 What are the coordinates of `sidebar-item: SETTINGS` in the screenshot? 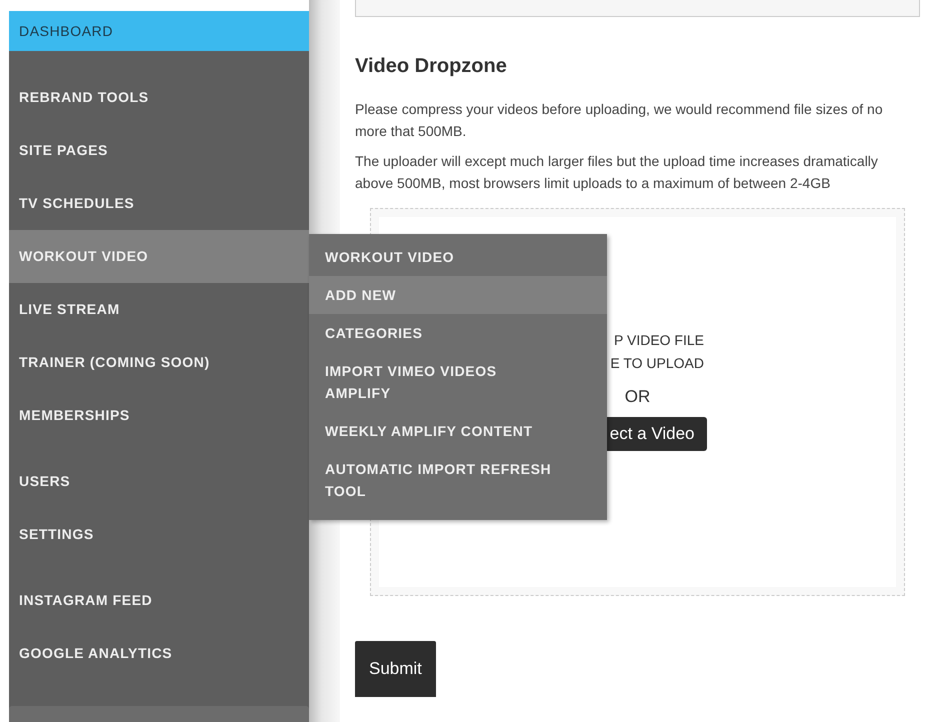 It's located at (159, 534).